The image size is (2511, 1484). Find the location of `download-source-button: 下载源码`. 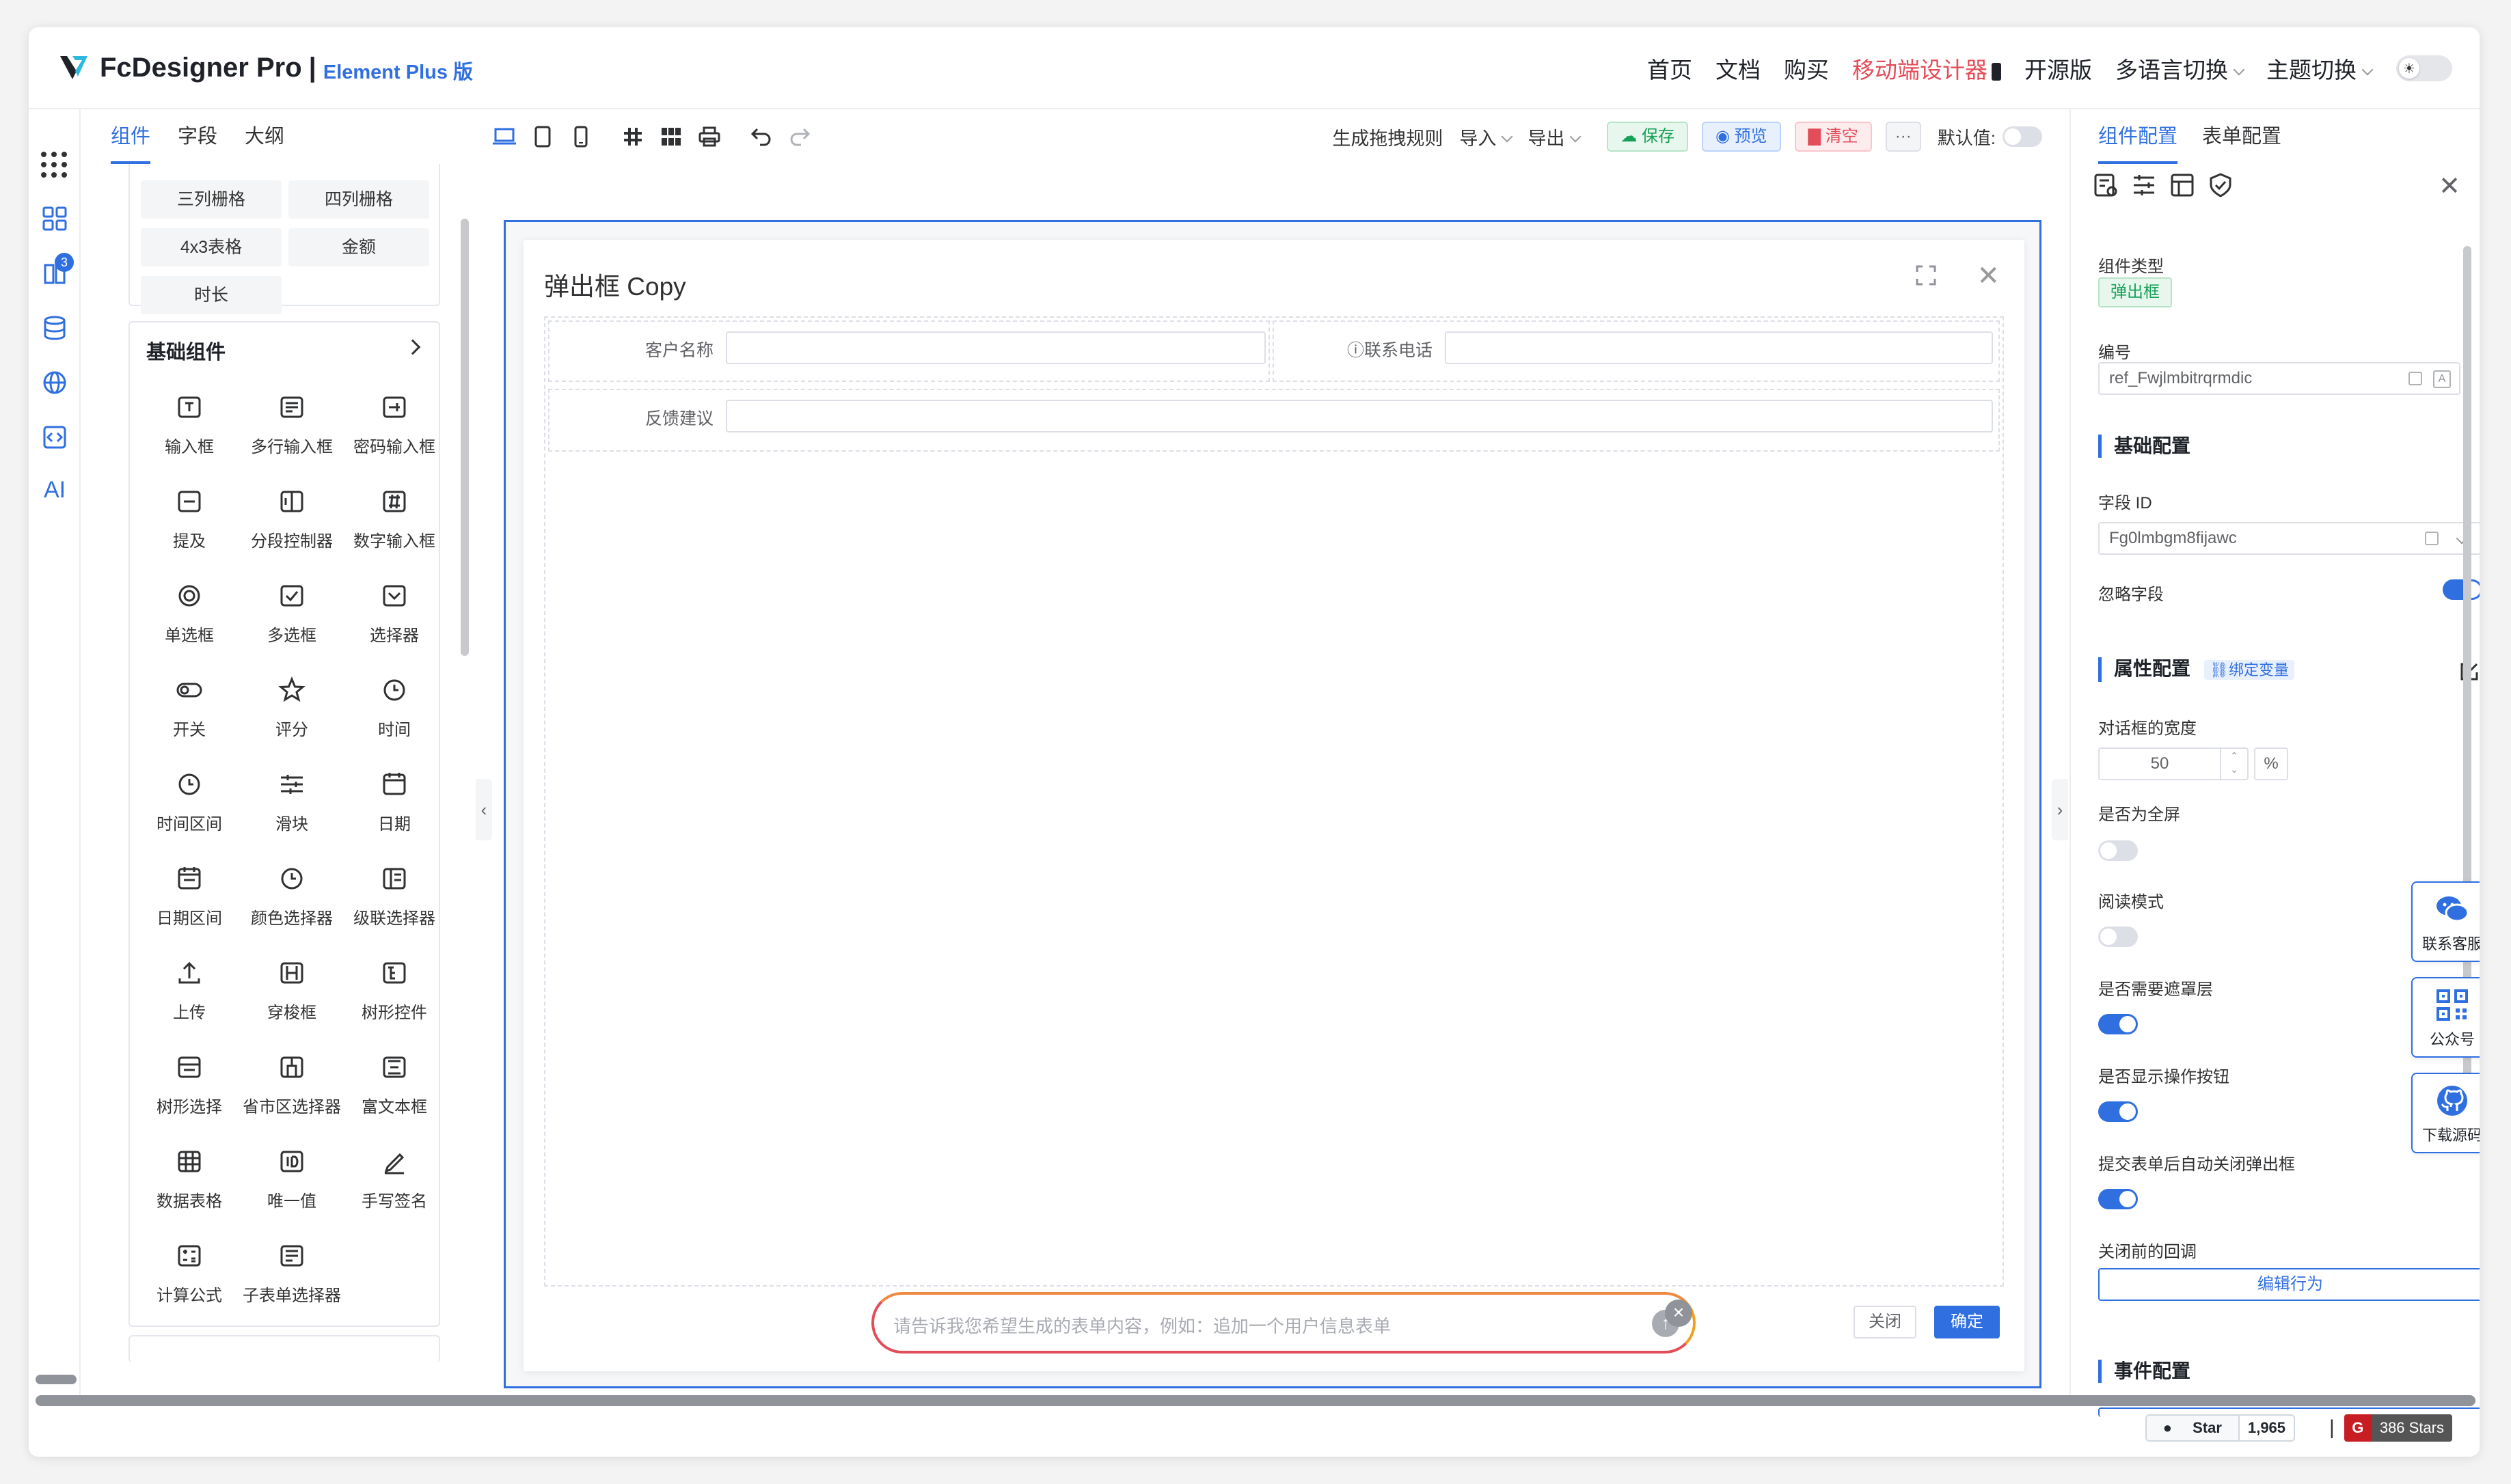

download-source-button: 下载源码 is located at coordinates (2445, 1113).